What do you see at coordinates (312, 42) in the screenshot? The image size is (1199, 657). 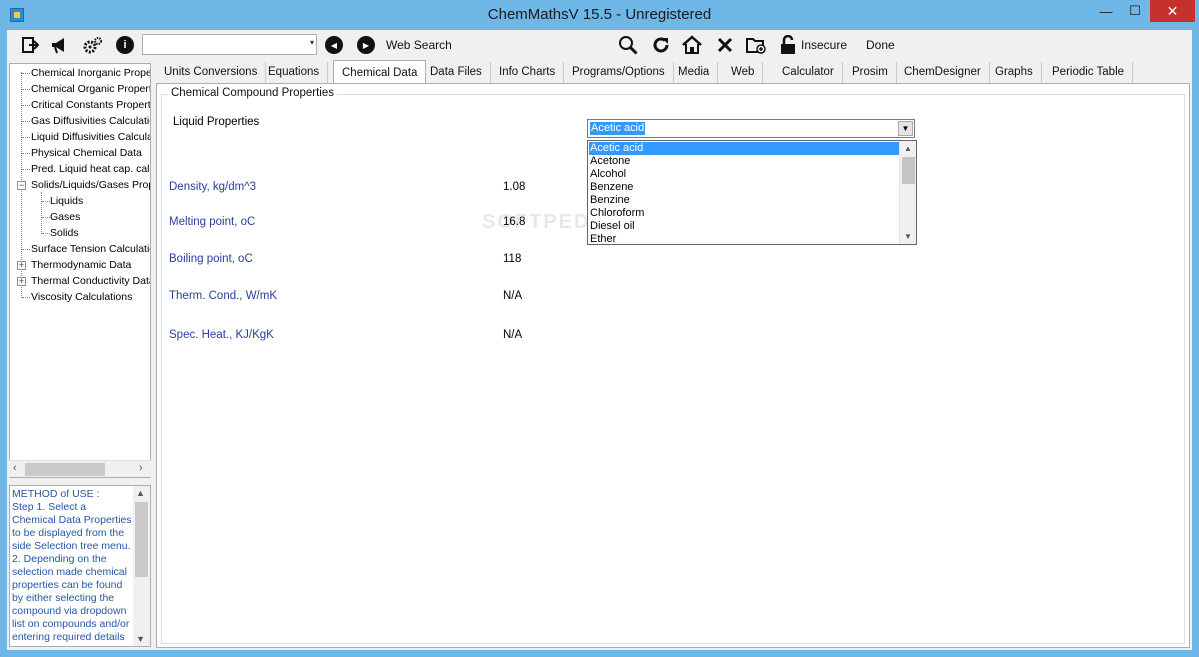 I see `url-dropdown-arrow-icon: ▾` at bounding box center [312, 42].